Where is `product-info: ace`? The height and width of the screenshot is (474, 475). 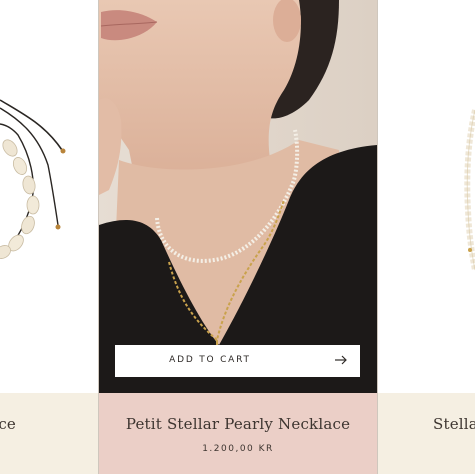
product-info: ace is located at coordinates (49, 433).